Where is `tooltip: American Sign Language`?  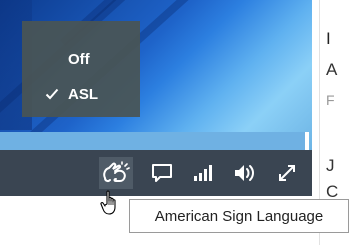
tooltip: American Sign Language is located at coordinates (239, 216).